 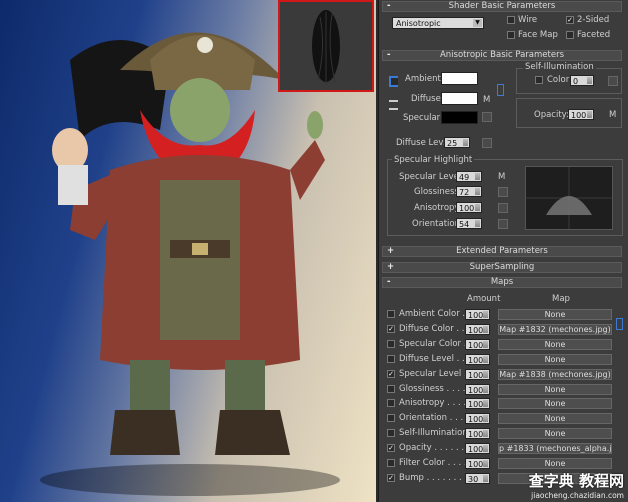 What do you see at coordinates (577, 495) in the screenshot?
I see `watermark-url: jiaocheng.chazidian.com` at bounding box center [577, 495].